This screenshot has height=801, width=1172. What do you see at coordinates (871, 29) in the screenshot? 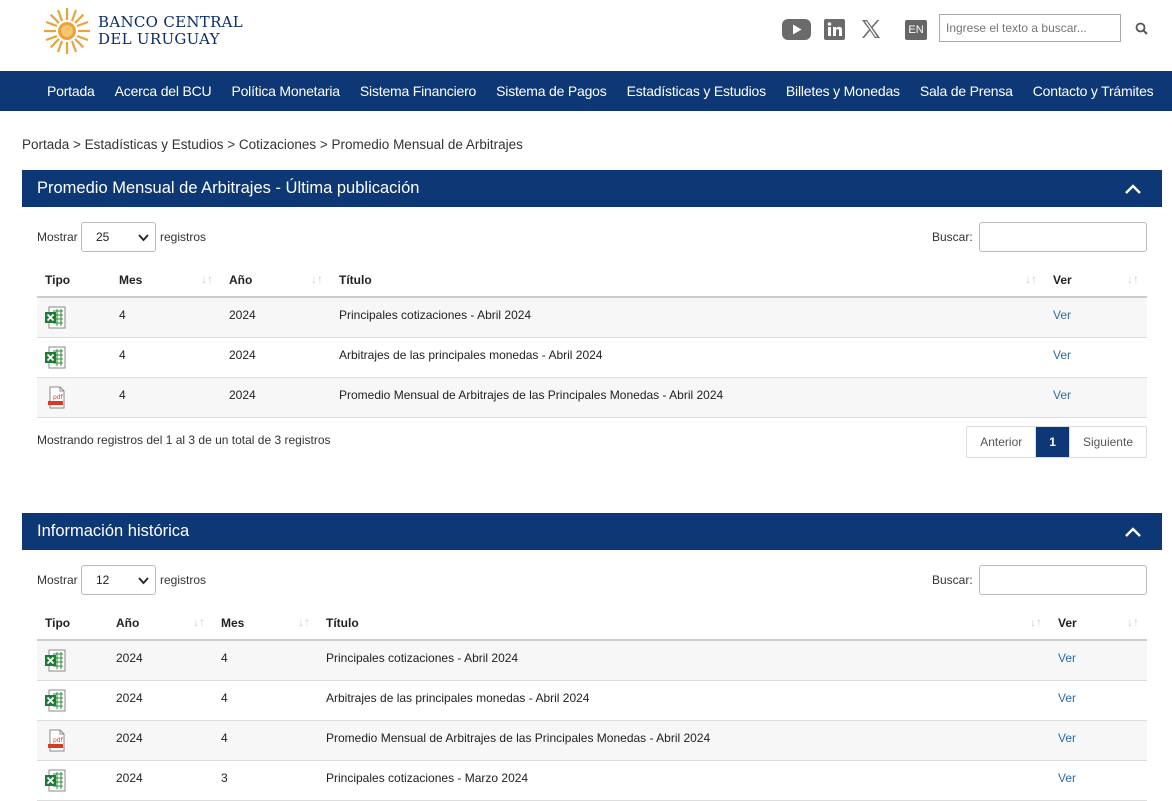
I see `x-icon` at bounding box center [871, 29].